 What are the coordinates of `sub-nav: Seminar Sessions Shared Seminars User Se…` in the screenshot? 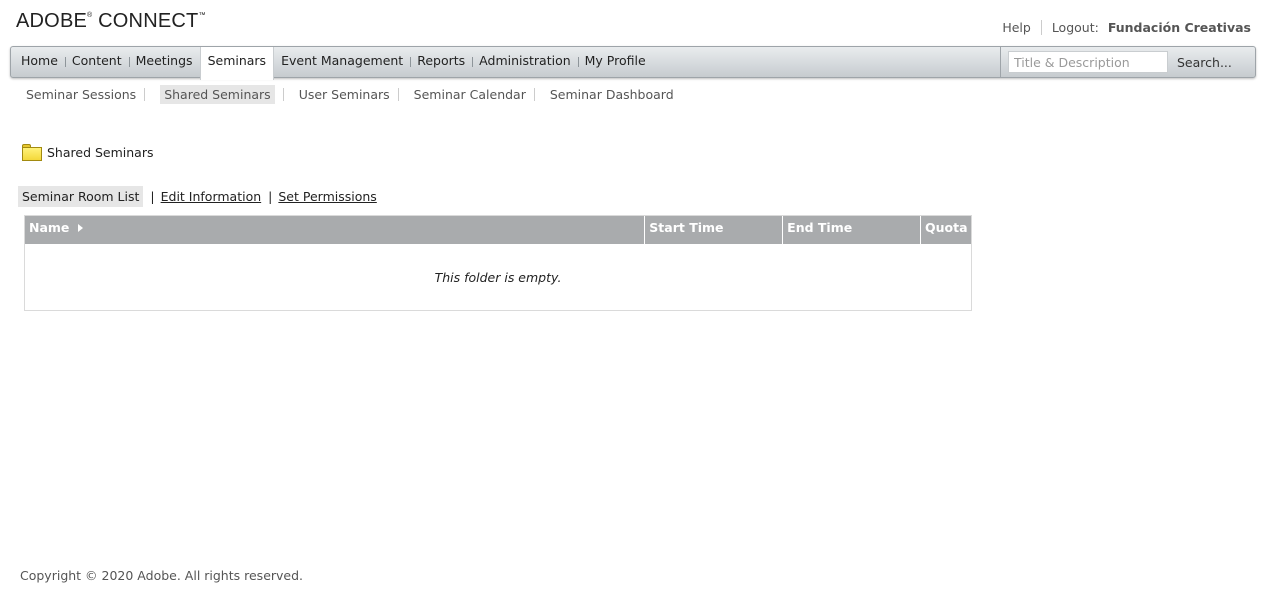 It's located at (354, 94).